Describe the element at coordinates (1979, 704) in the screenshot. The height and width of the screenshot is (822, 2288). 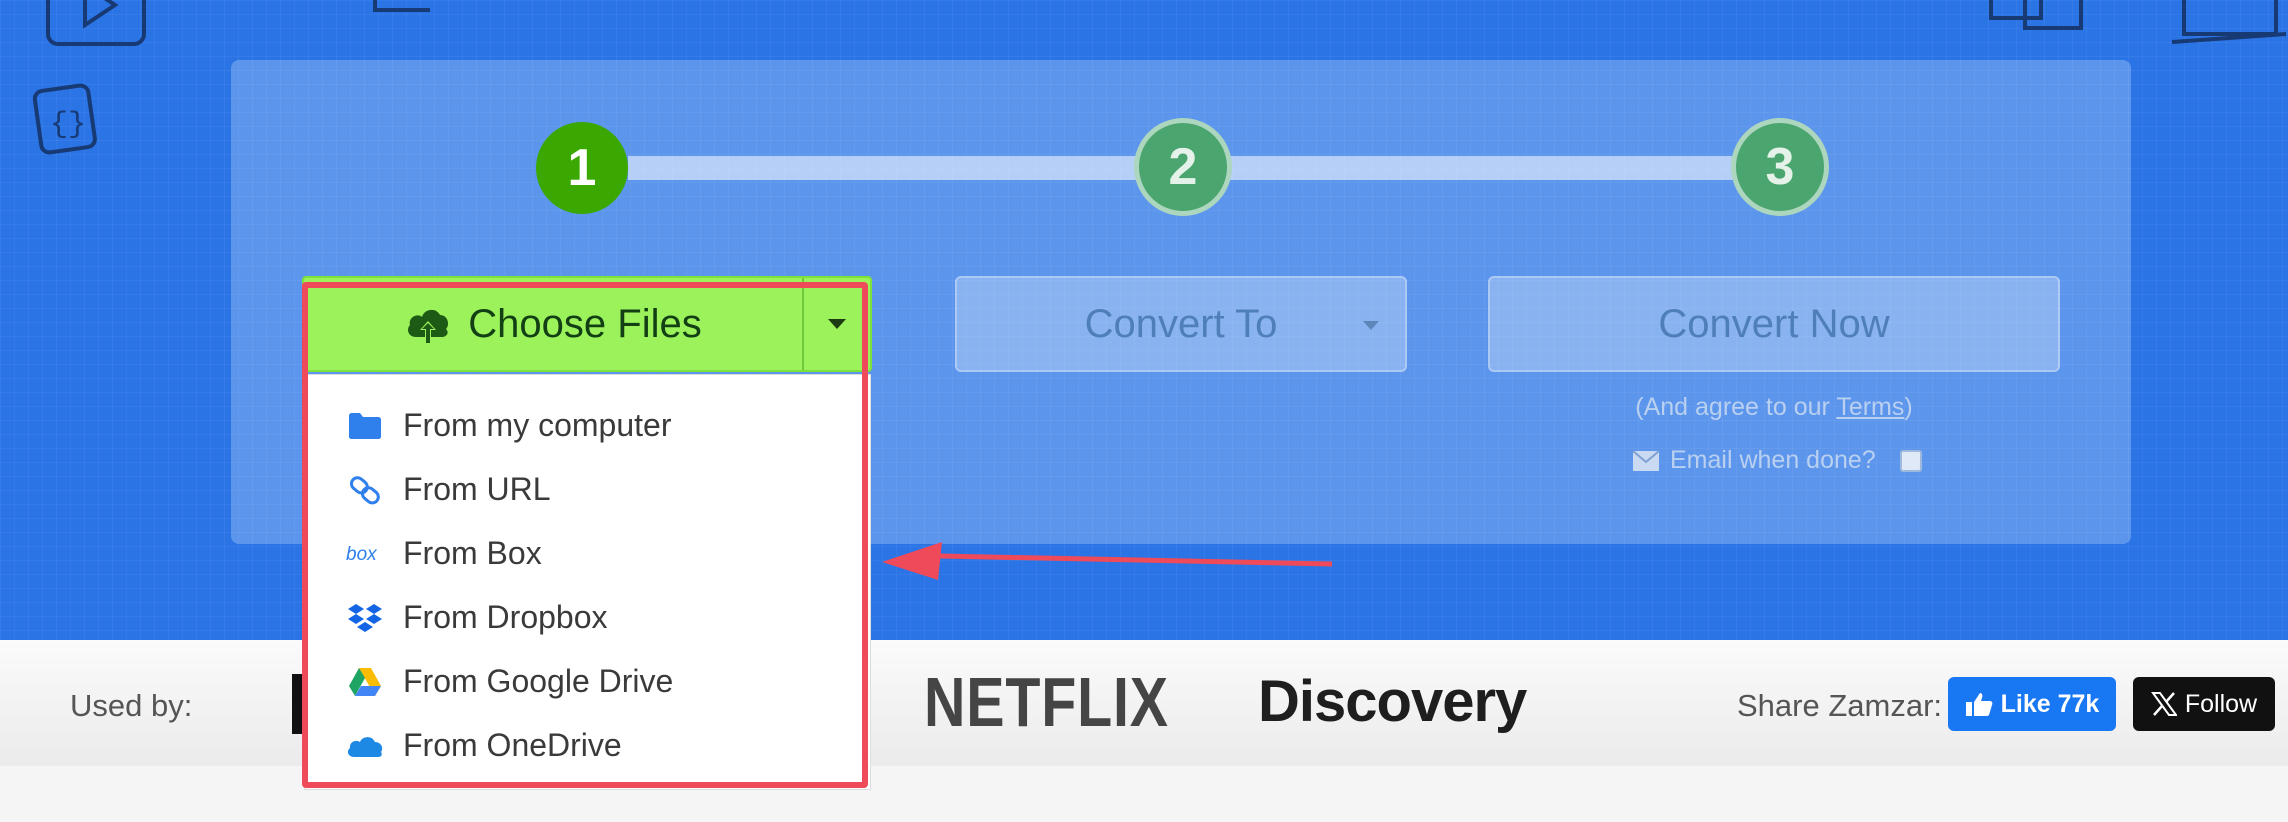
I see `thumbs-up-icon` at that location.